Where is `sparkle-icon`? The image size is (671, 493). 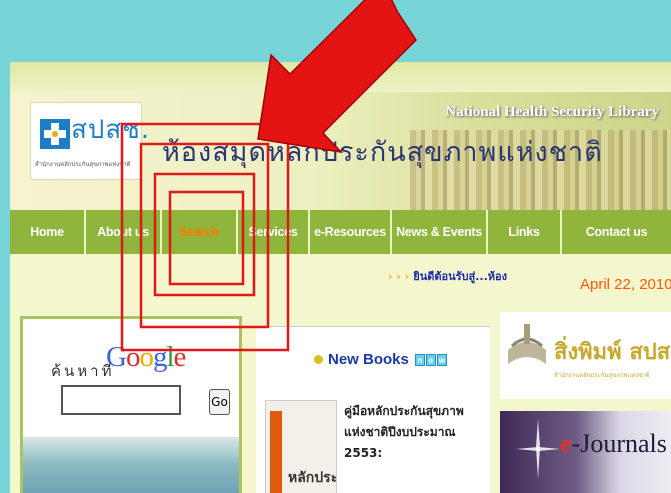
sparkle-icon is located at coordinates (538, 449).